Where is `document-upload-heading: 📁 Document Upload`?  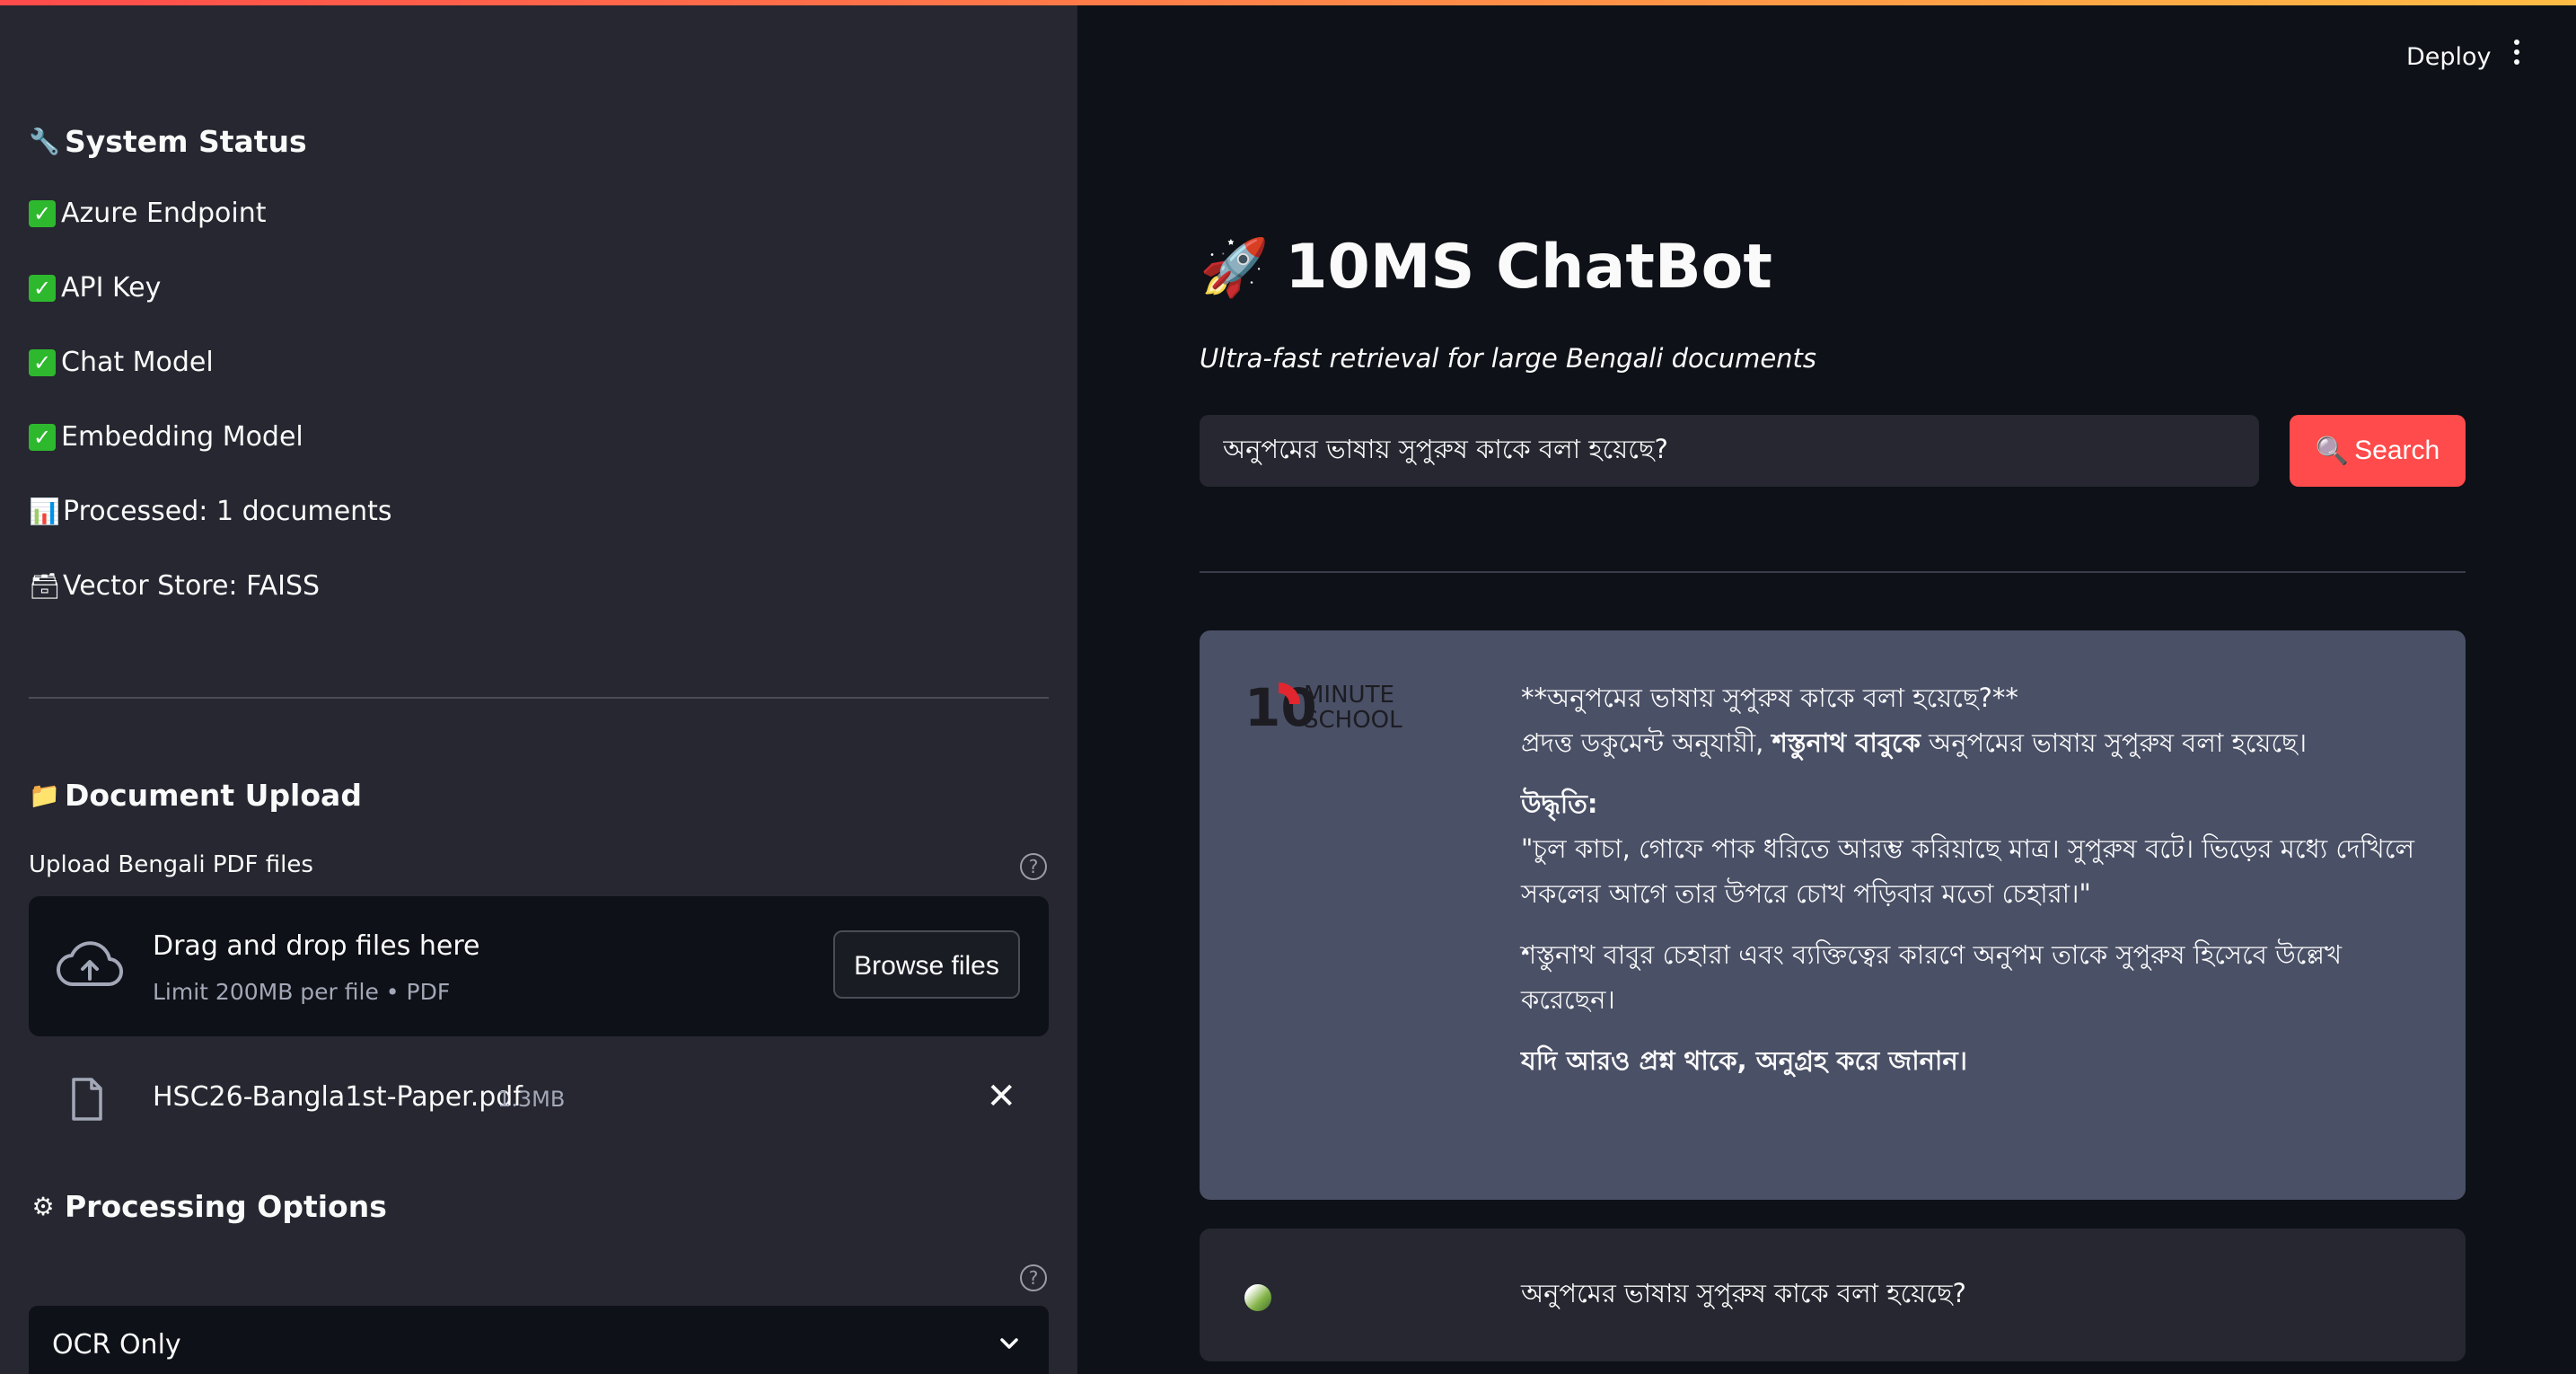
document-upload-heading: 📁 Document Upload is located at coordinates (196, 795).